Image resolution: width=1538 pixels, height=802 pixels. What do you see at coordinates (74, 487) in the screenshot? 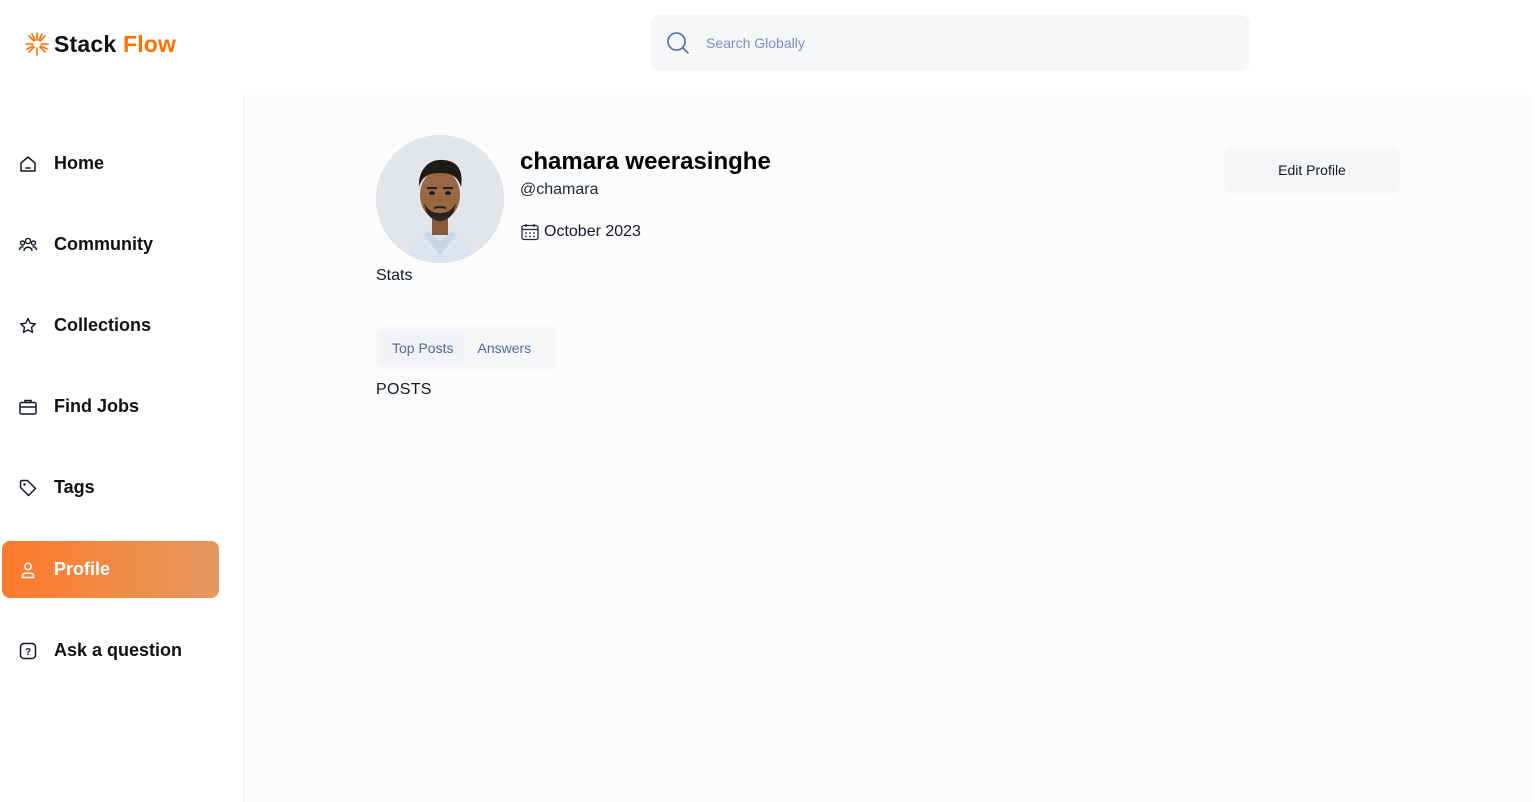
I see `sidebar-item-label: Tags` at bounding box center [74, 487].